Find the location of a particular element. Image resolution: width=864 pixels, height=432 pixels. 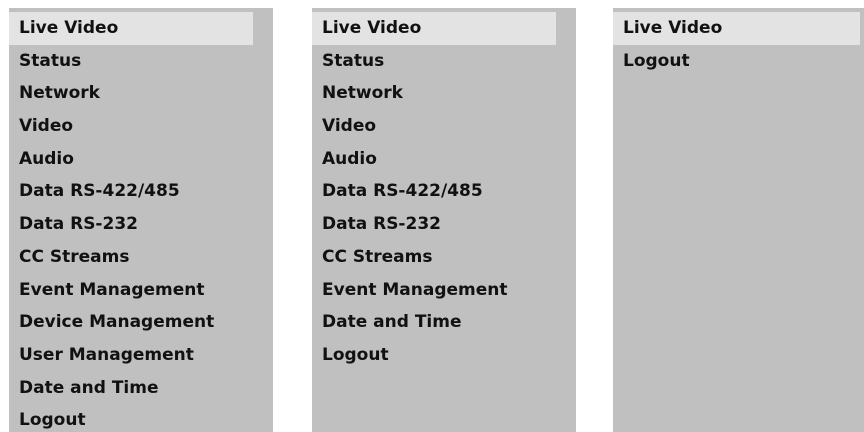

viewer-menu-list: Live Video Logout is located at coordinates (738, 44).